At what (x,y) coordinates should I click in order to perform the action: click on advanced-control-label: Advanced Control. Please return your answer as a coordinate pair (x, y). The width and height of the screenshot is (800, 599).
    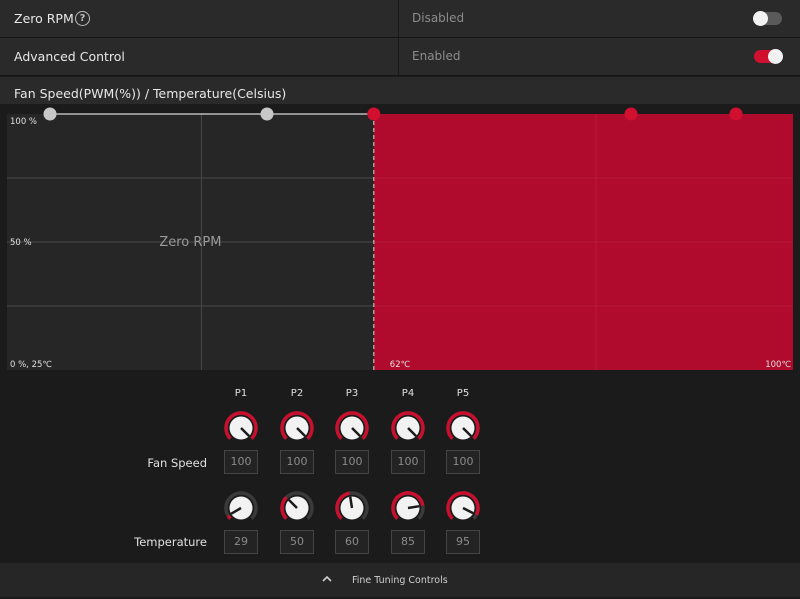
    Looking at the image, I should click on (69, 56).